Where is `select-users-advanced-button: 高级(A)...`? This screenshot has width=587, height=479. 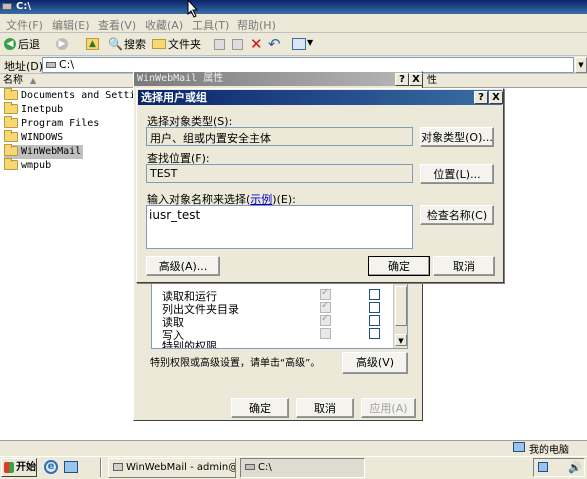
select-users-advanced-button: 高级(A)... is located at coordinates (183, 266).